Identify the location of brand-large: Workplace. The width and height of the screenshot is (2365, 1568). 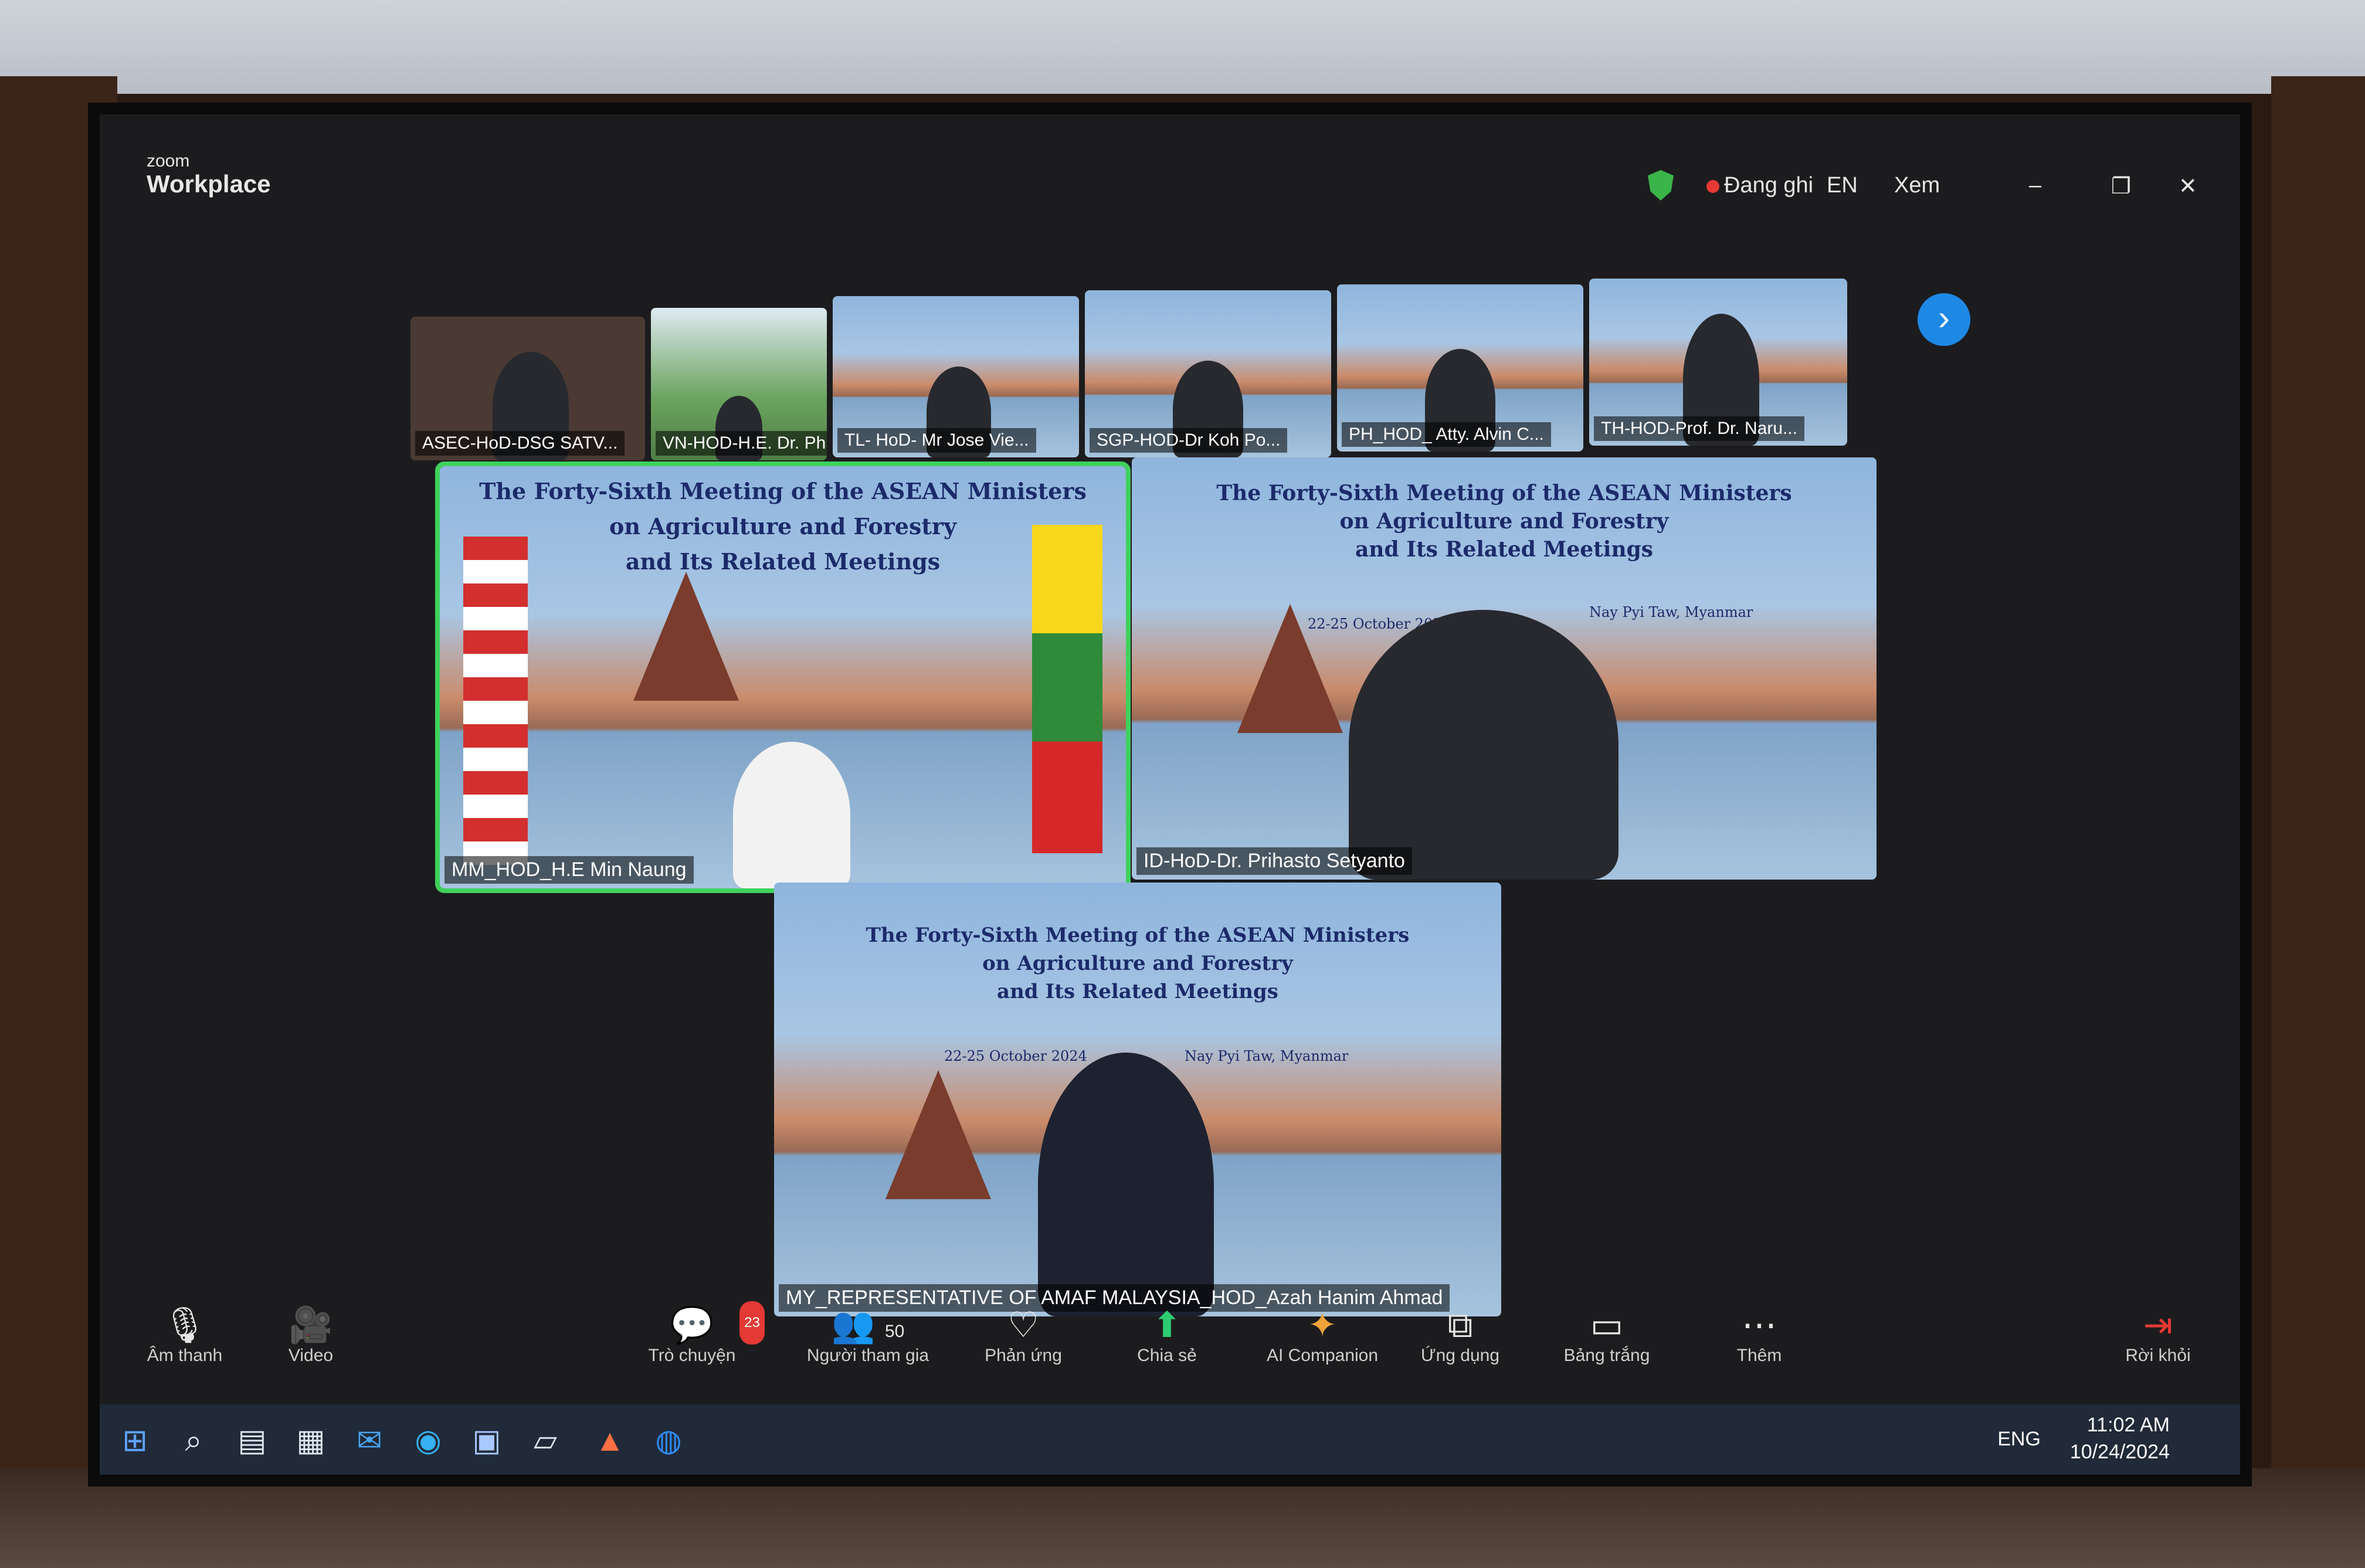
(209, 184).